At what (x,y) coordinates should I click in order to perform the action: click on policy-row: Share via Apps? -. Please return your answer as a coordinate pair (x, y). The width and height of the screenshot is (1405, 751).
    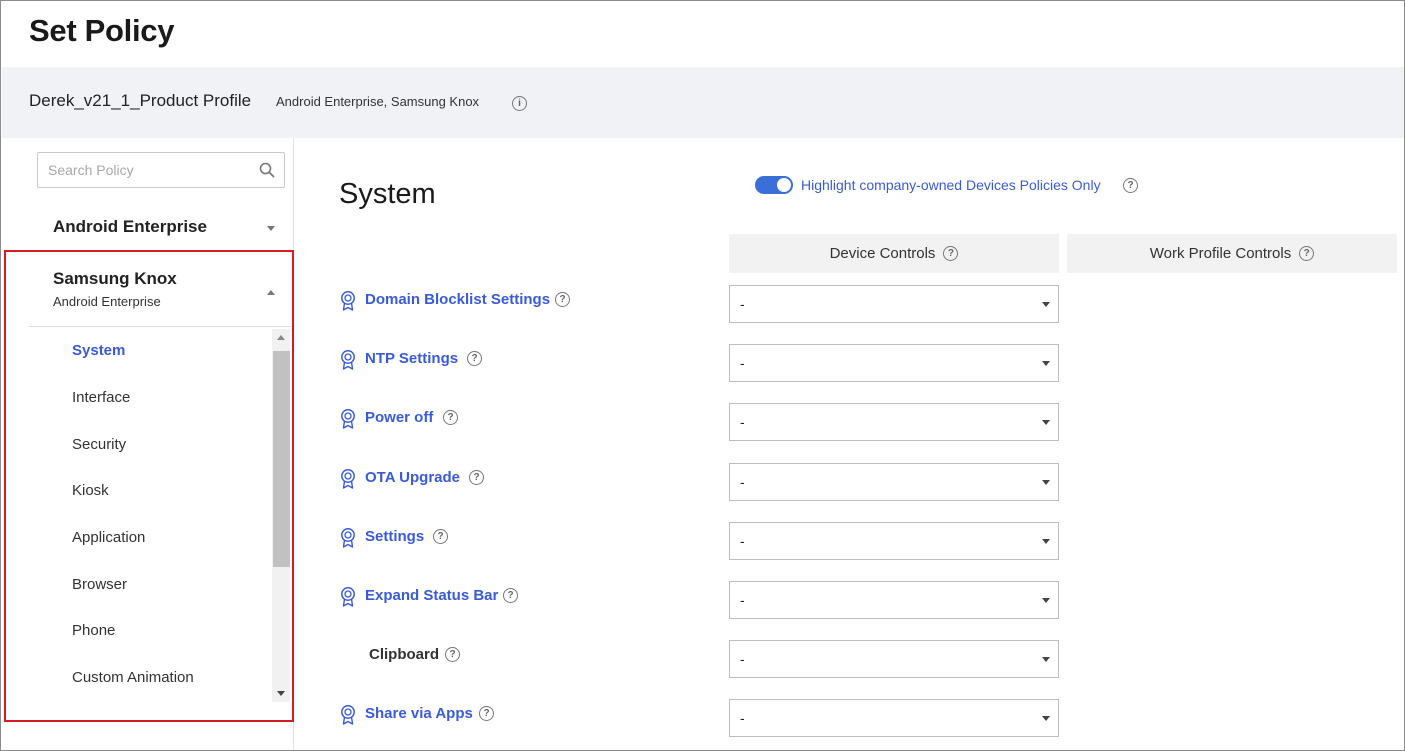
    Looking at the image, I should click on (699, 718).